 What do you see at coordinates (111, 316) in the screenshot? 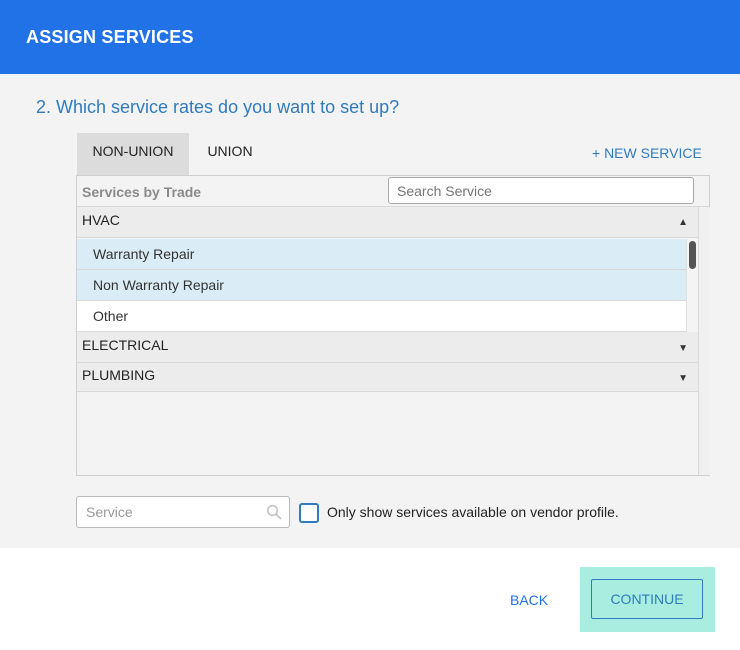
I see `list-item-label: Other` at bounding box center [111, 316].